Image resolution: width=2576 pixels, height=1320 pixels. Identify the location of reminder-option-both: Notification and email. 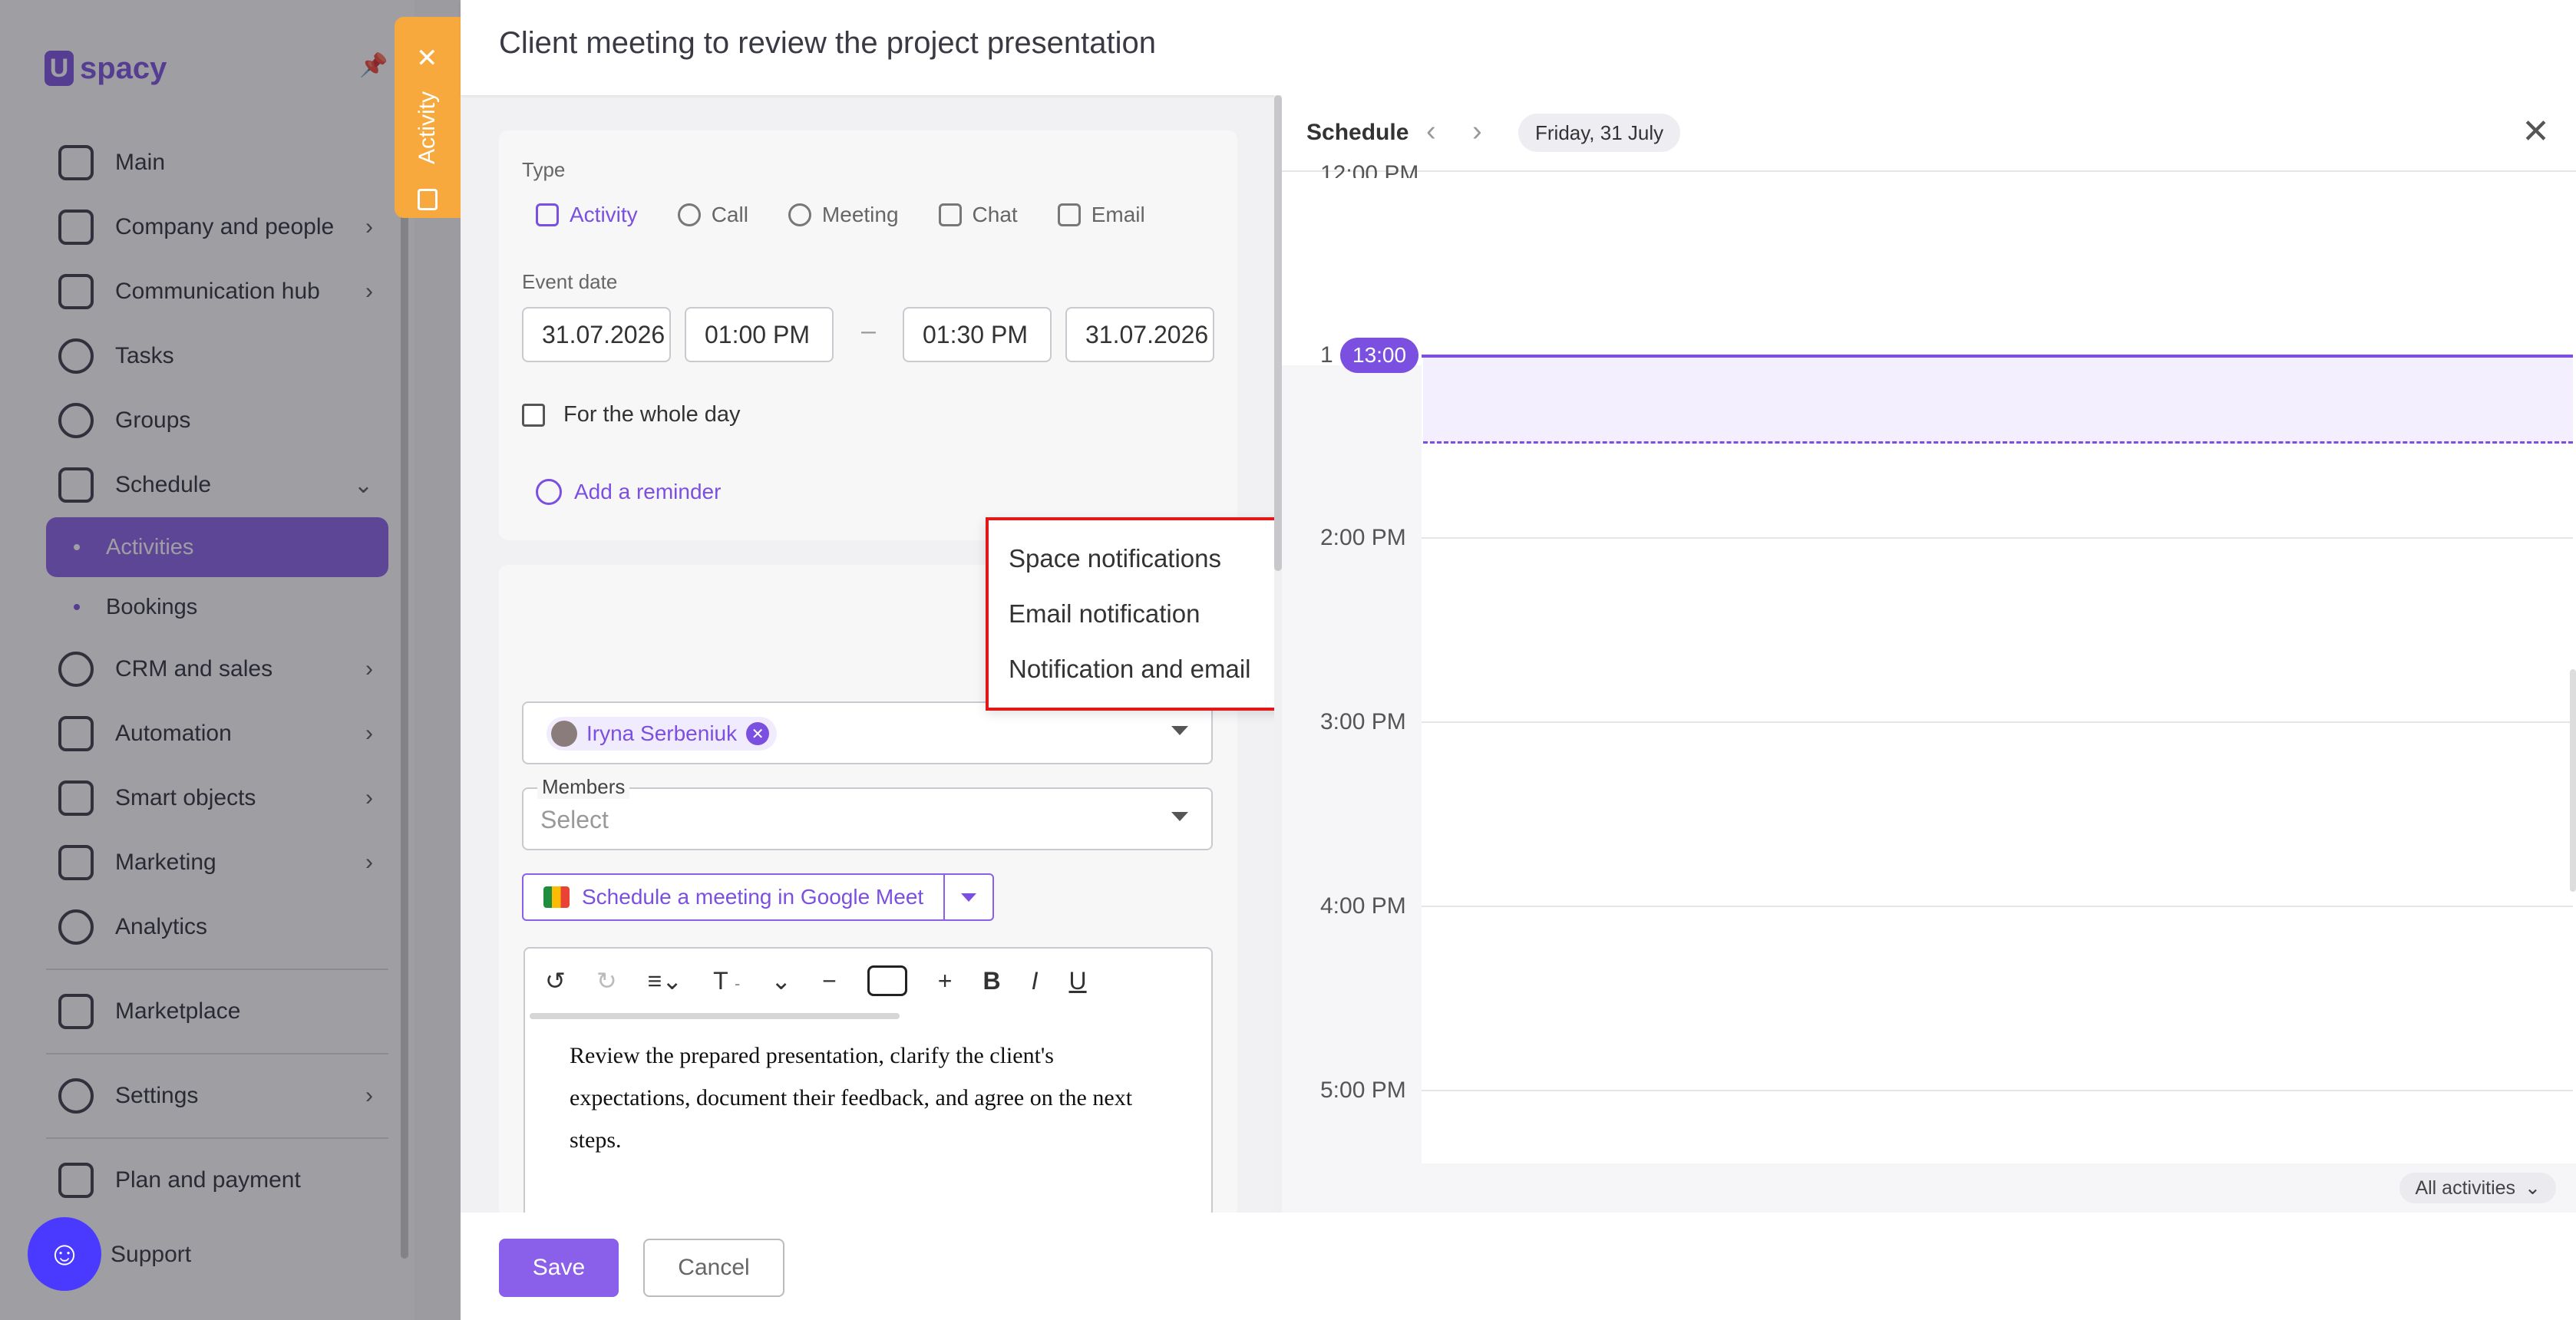
(1137, 669).